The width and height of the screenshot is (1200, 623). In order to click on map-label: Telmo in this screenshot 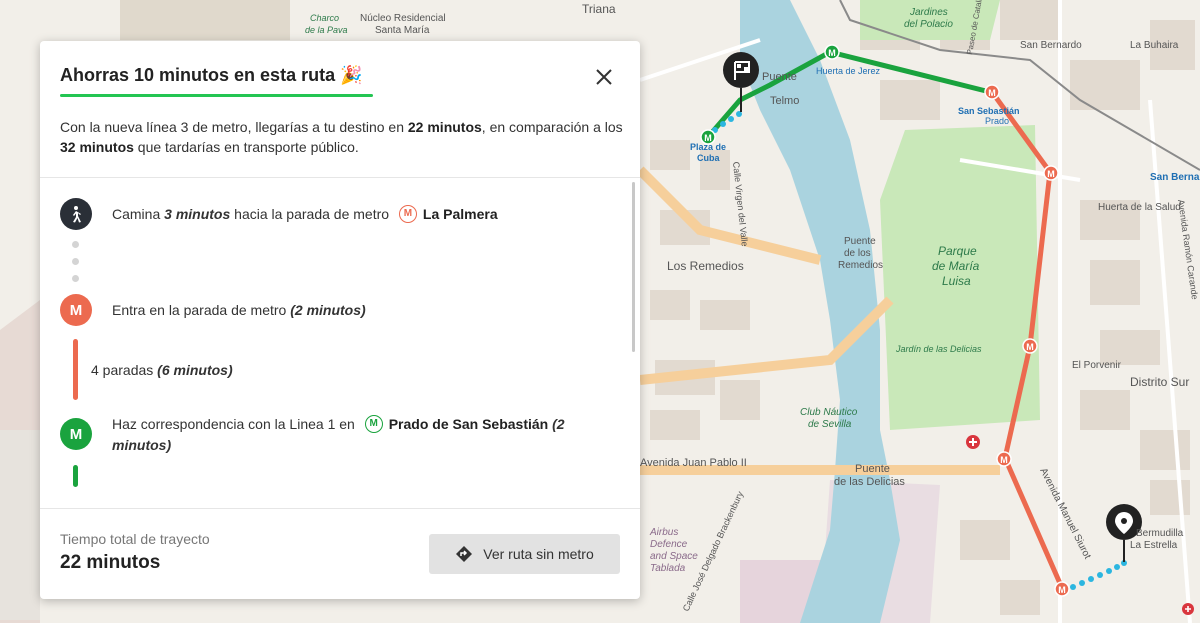, I will do `click(784, 101)`.